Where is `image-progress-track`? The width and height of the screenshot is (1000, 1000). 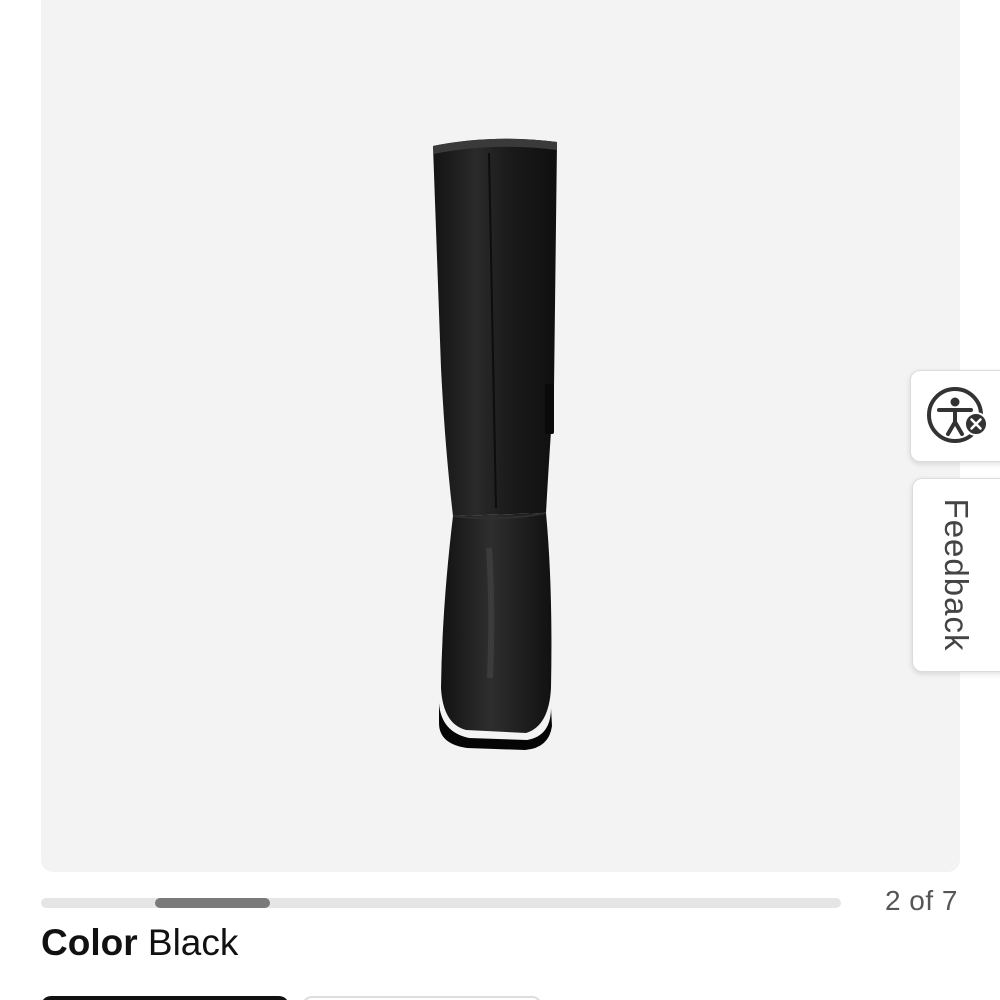 image-progress-track is located at coordinates (441, 903).